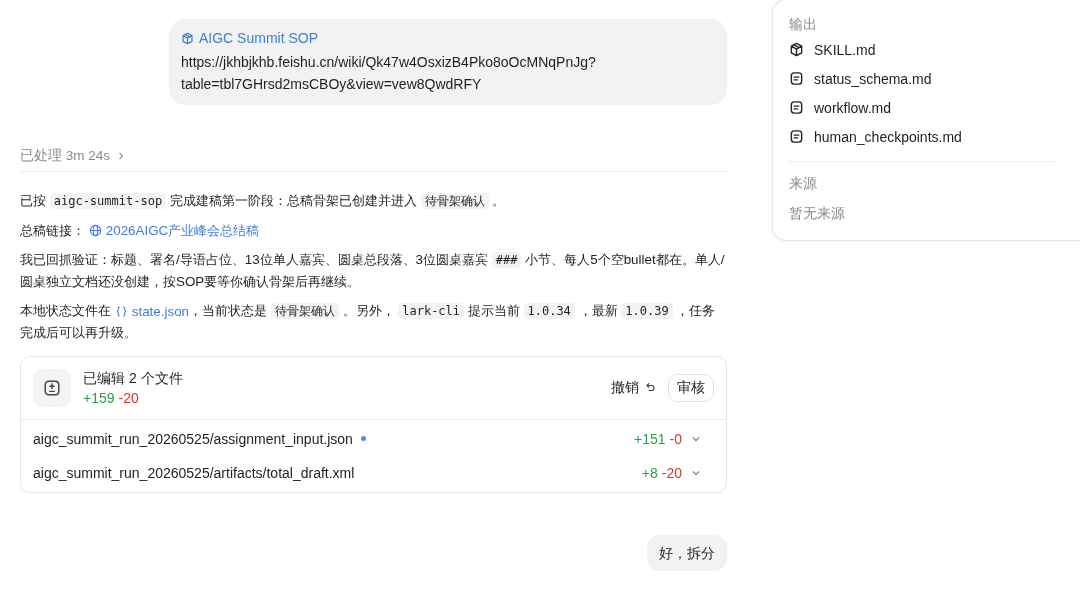 Image resolution: width=1080 pixels, height=591 pixels. I want to click on document-link: 2026AIGC产业峰会总结稿, so click(174, 230).